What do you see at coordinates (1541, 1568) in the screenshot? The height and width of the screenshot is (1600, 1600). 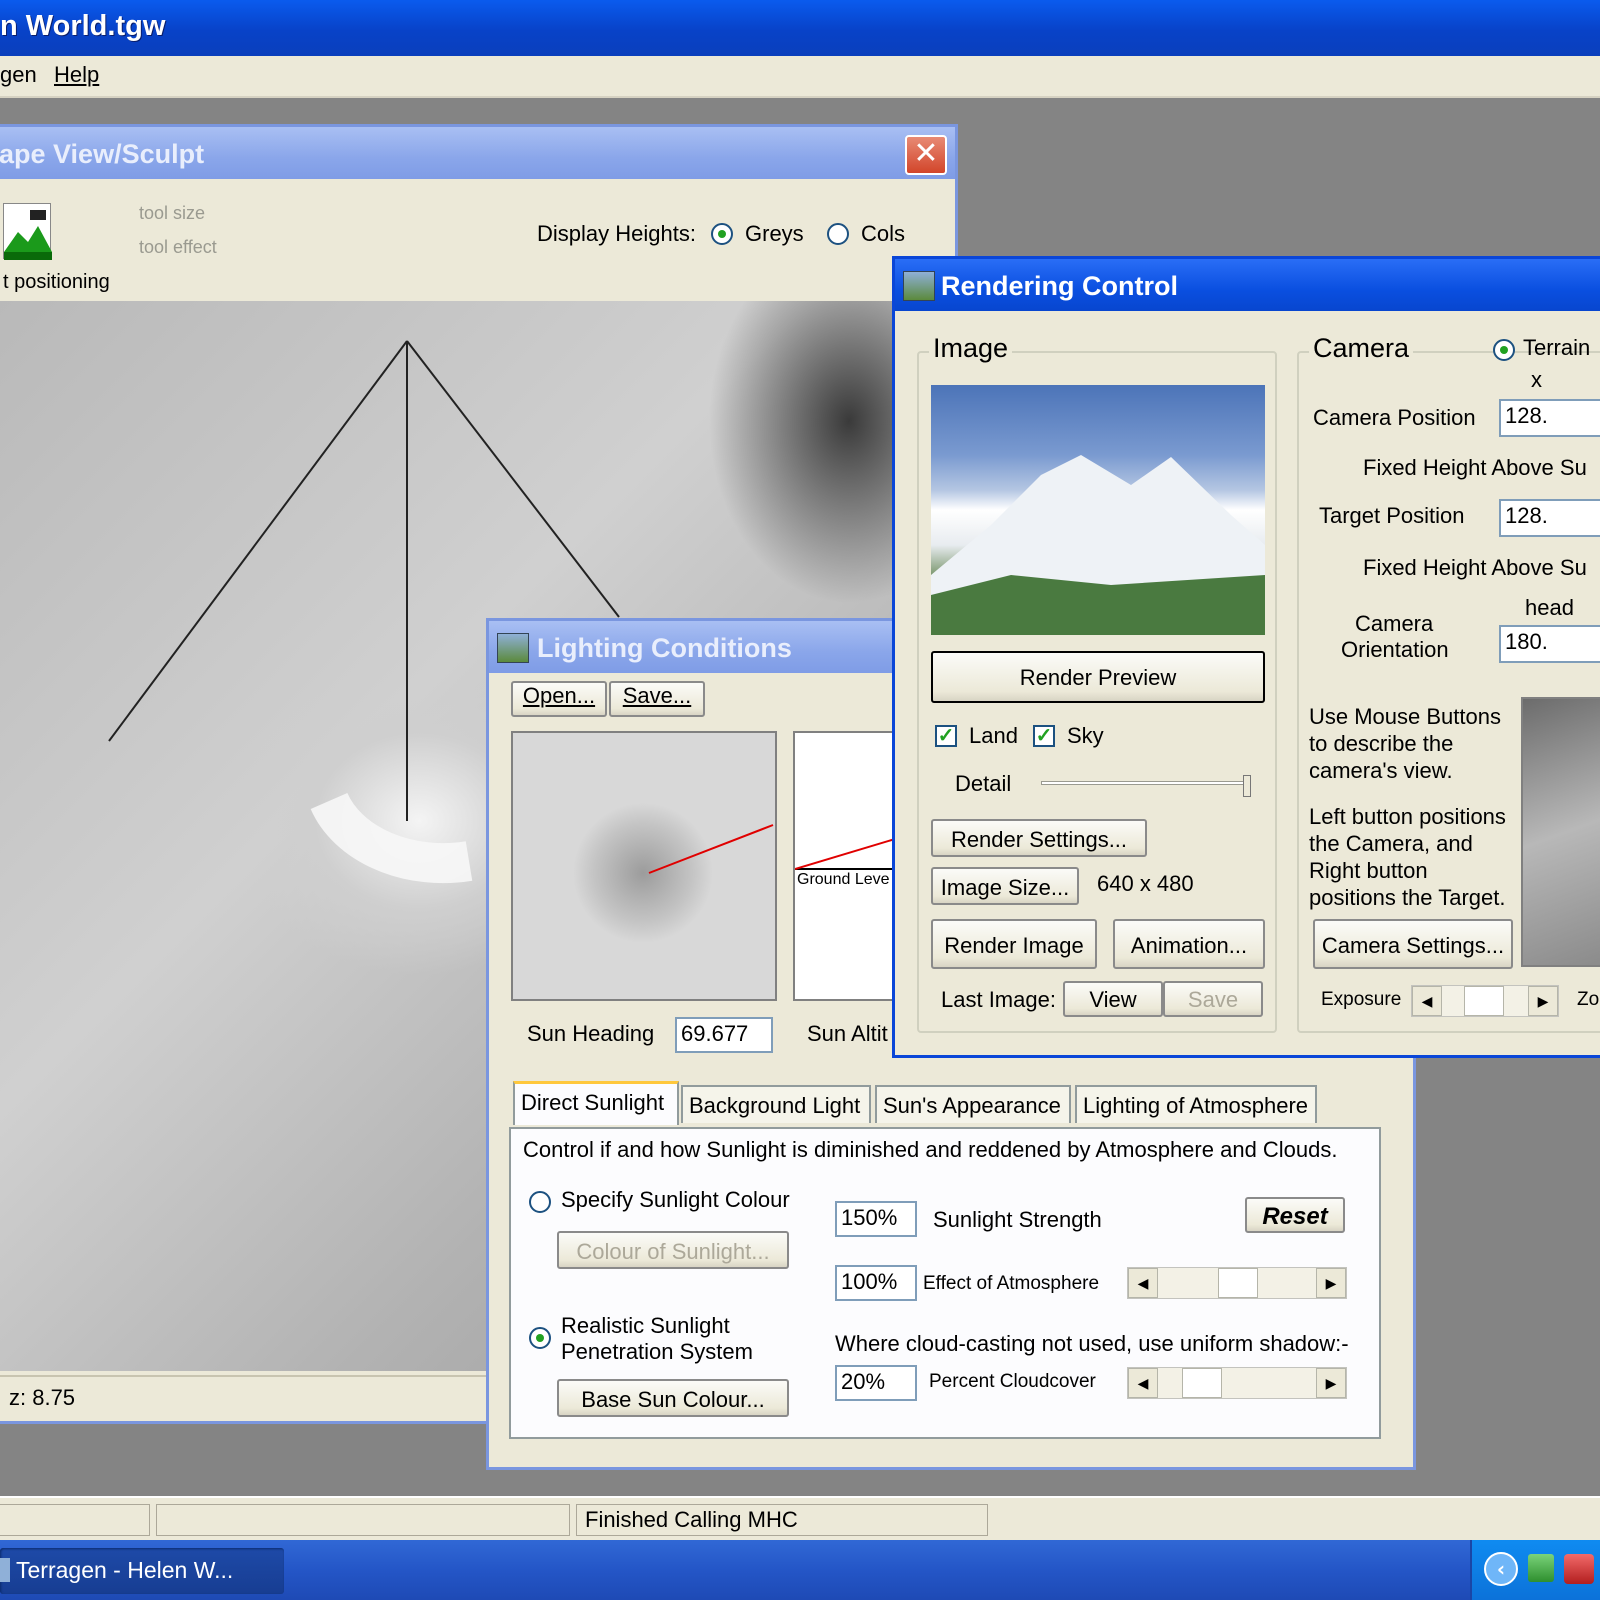 I see `tray-network-icon` at bounding box center [1541, 1568].